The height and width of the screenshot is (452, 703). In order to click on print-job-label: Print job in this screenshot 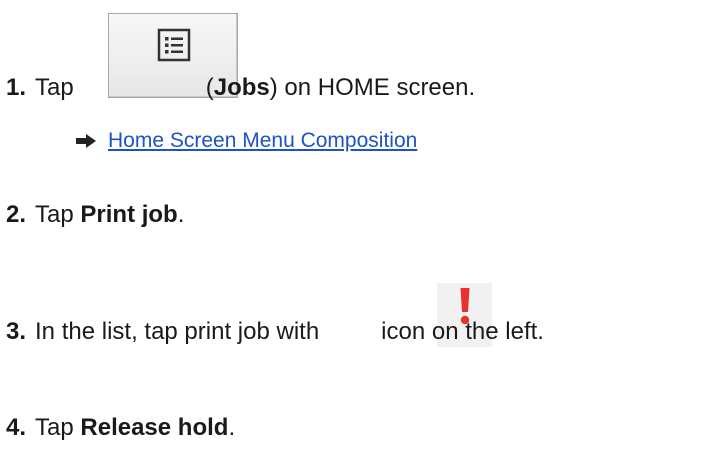, I will do `click(129, 214)`.